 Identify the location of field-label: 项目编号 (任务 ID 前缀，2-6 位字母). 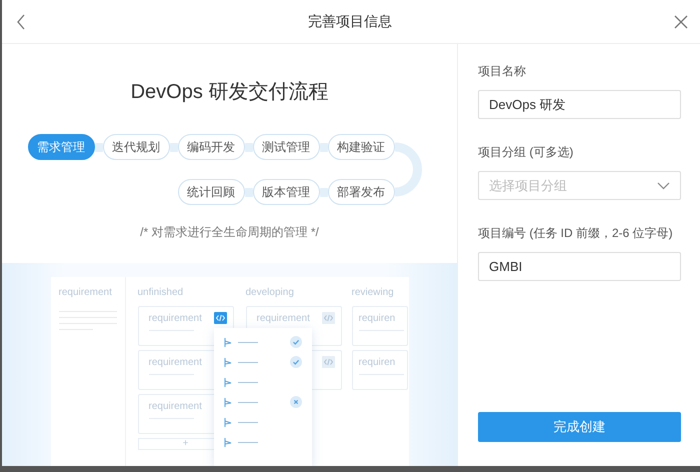
(576, 233).